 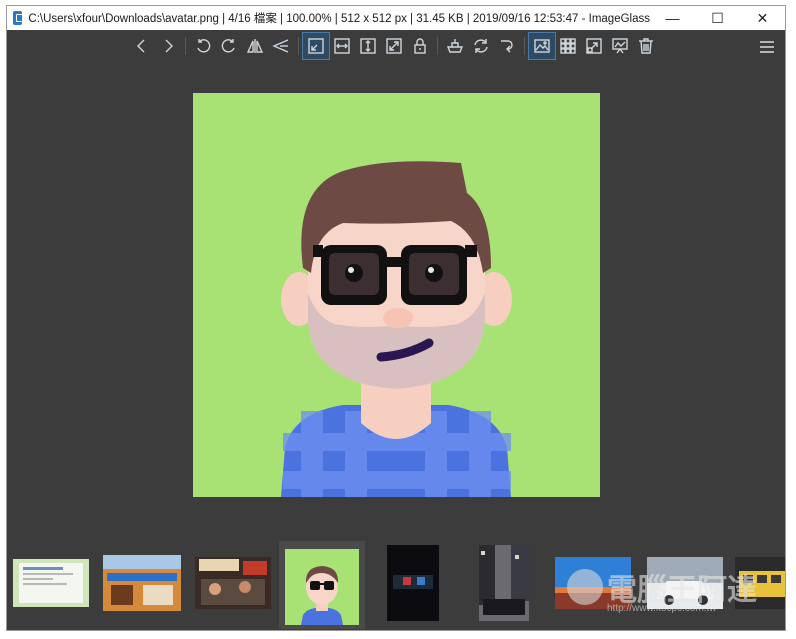 I want to click on thumb-document, so click(x=51, y=583).